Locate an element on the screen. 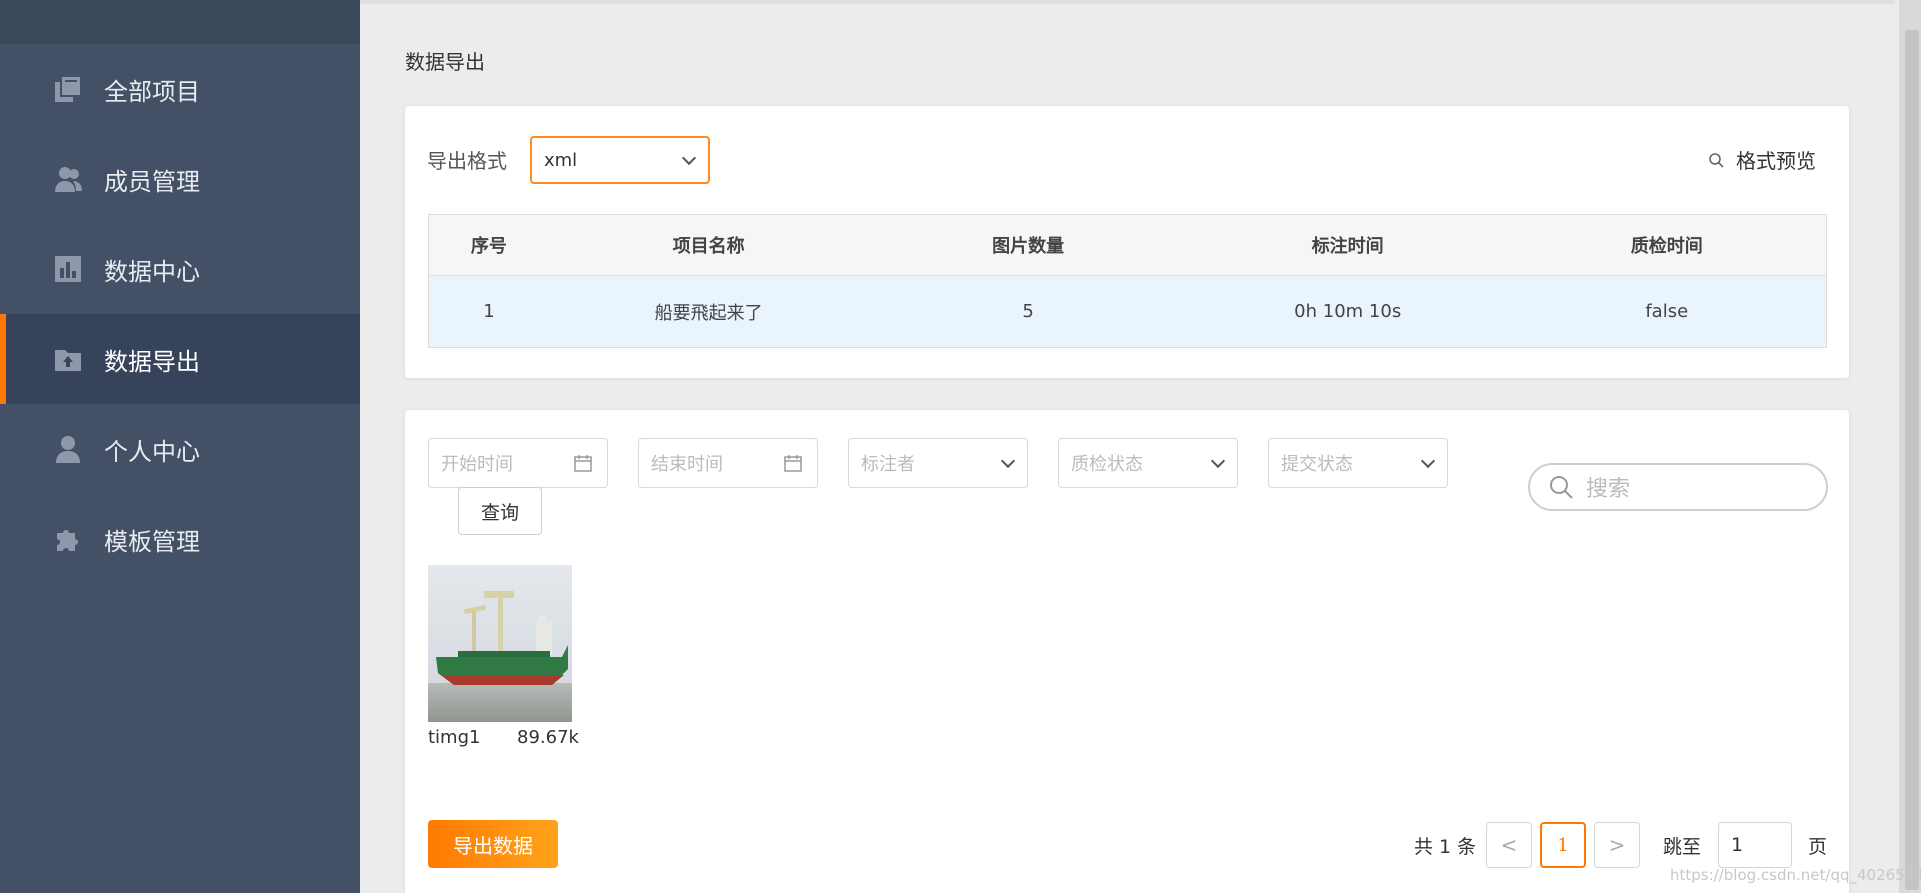 The width and height of the screenshot is (1921, 893). chevron-left-icon: < is located at coordinates (1509, 845).